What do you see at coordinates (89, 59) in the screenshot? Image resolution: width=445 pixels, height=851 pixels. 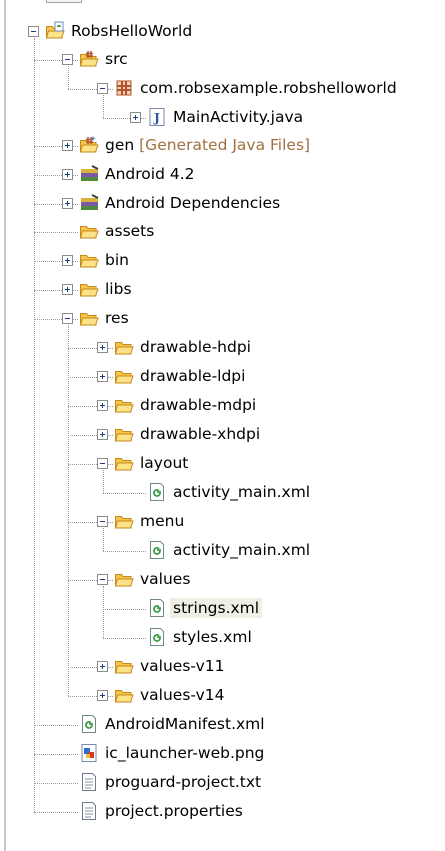 I see `source-folder-icon` at bounding box center [89, 59].